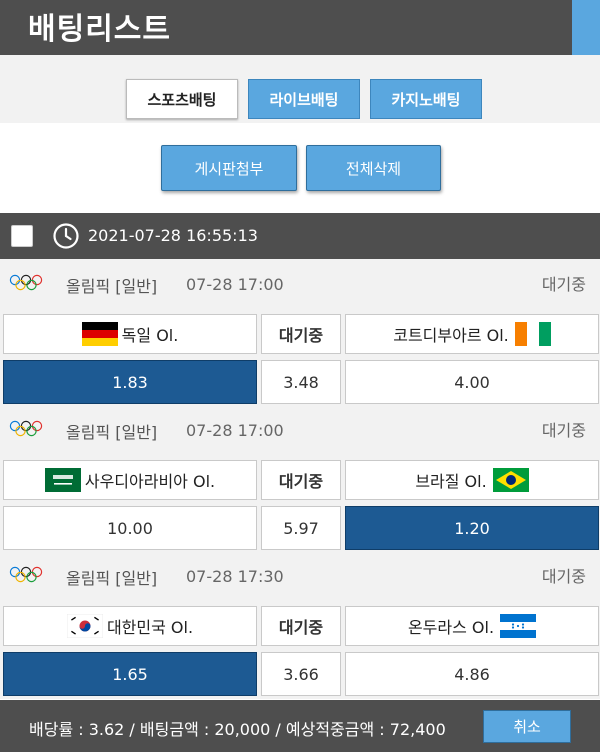  What do you see at coordinates (300, 27) in the screenshot?
I see `page-header: 배팅리스트` at bounding box center [300, 27].